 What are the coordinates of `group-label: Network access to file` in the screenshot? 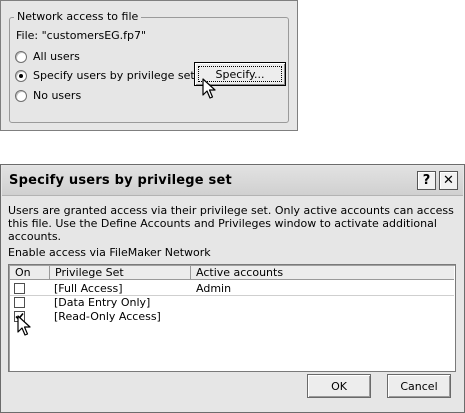 It's located at (78, 17).